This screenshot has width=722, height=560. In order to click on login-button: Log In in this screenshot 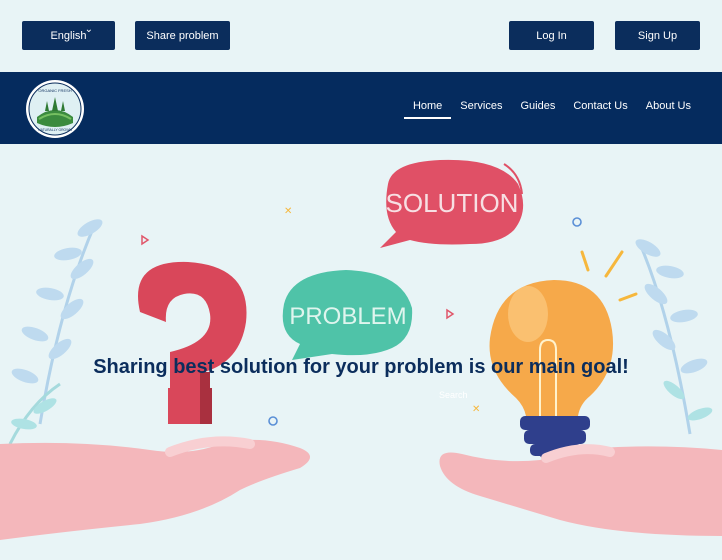, I will do `click(551, 35)`.